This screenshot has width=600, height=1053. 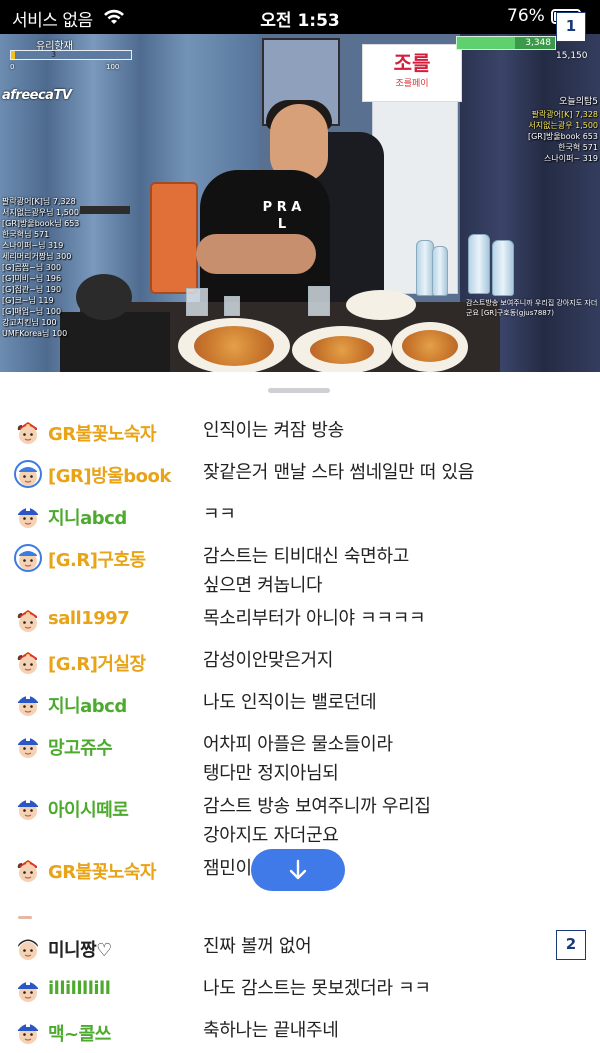 What do you see at coordinates (80, 747) in the screenshot?
I see `chat-nickname: 망고쥬수` at bounding box center [80, 747].